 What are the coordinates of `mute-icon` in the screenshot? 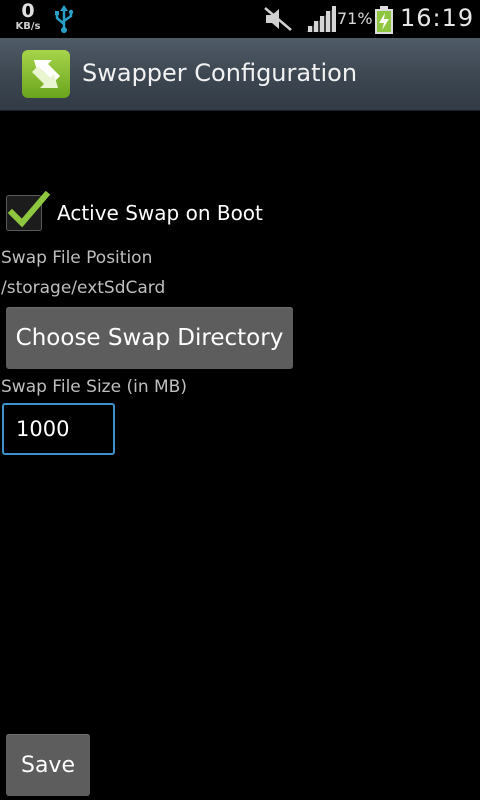 It's located at (278, 21).